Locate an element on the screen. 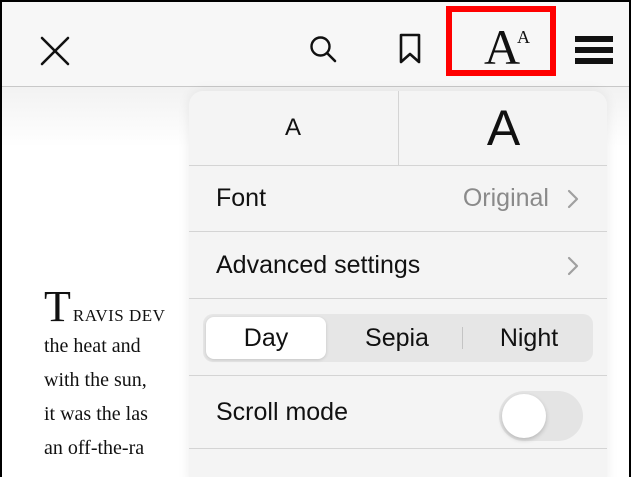  scroll-mode-label: Scroll mode is located at coordinates (282, 412).